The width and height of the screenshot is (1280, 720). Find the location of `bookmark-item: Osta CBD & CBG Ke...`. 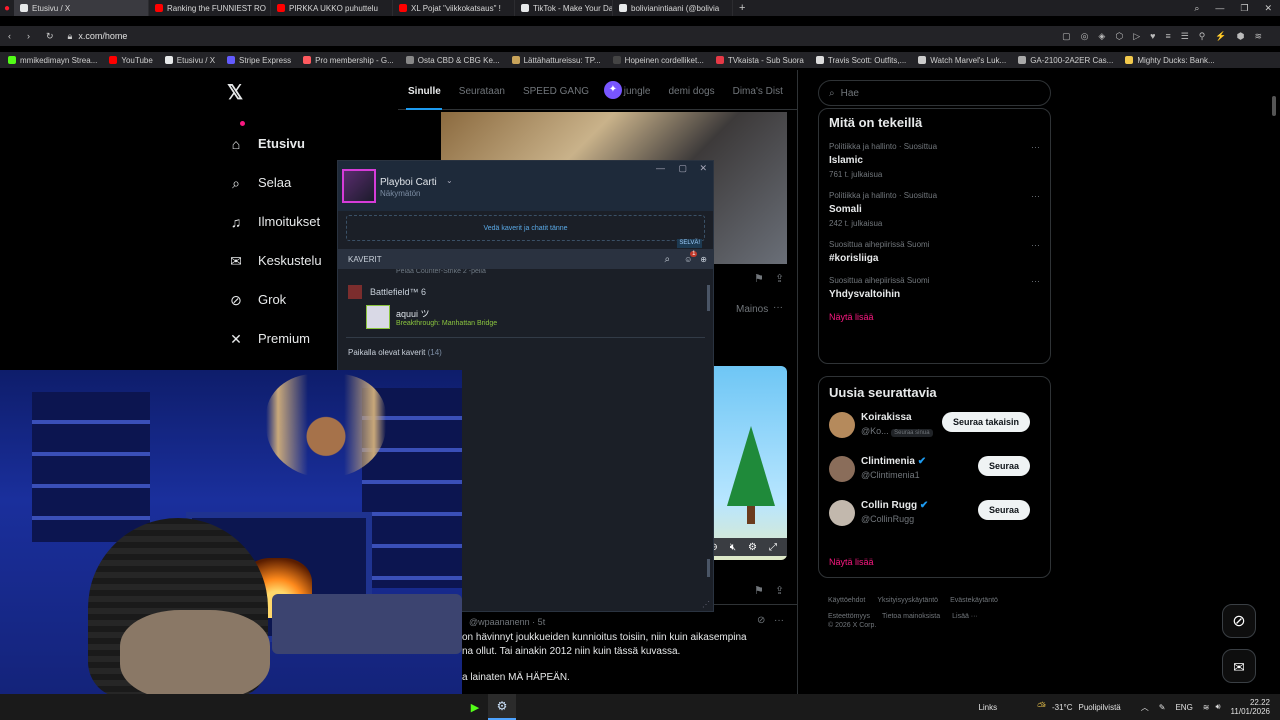

bookmark-item: Osta CBD & CBG Ke... is located at coordinates (452, 60).